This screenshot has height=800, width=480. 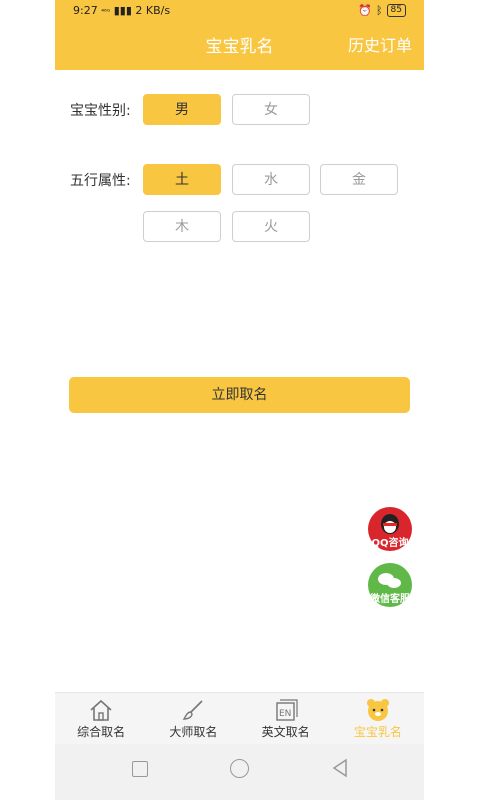 I want to click on tab-master: 大师取名, so click(x=193, y=719).